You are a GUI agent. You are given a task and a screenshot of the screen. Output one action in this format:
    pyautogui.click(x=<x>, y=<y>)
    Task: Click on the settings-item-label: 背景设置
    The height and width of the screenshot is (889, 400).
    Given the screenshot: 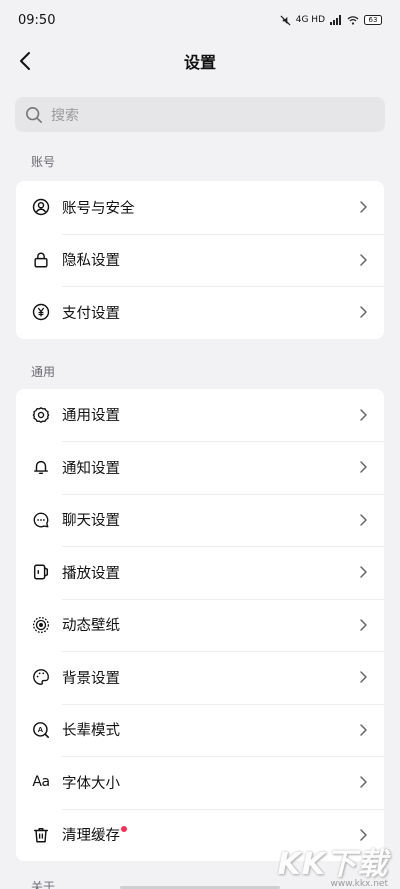 What is the action you would take?
    pyautogui.click(x=91, y=678)
    